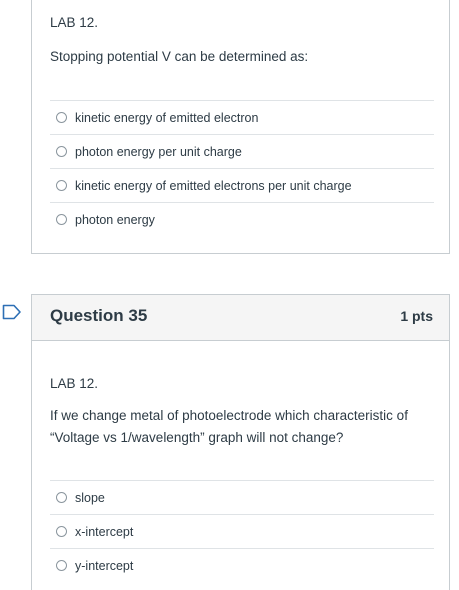 The image size is (459, 590). I want to click on answer-option: kinetic energy of emitted electron, so click(242, 117).